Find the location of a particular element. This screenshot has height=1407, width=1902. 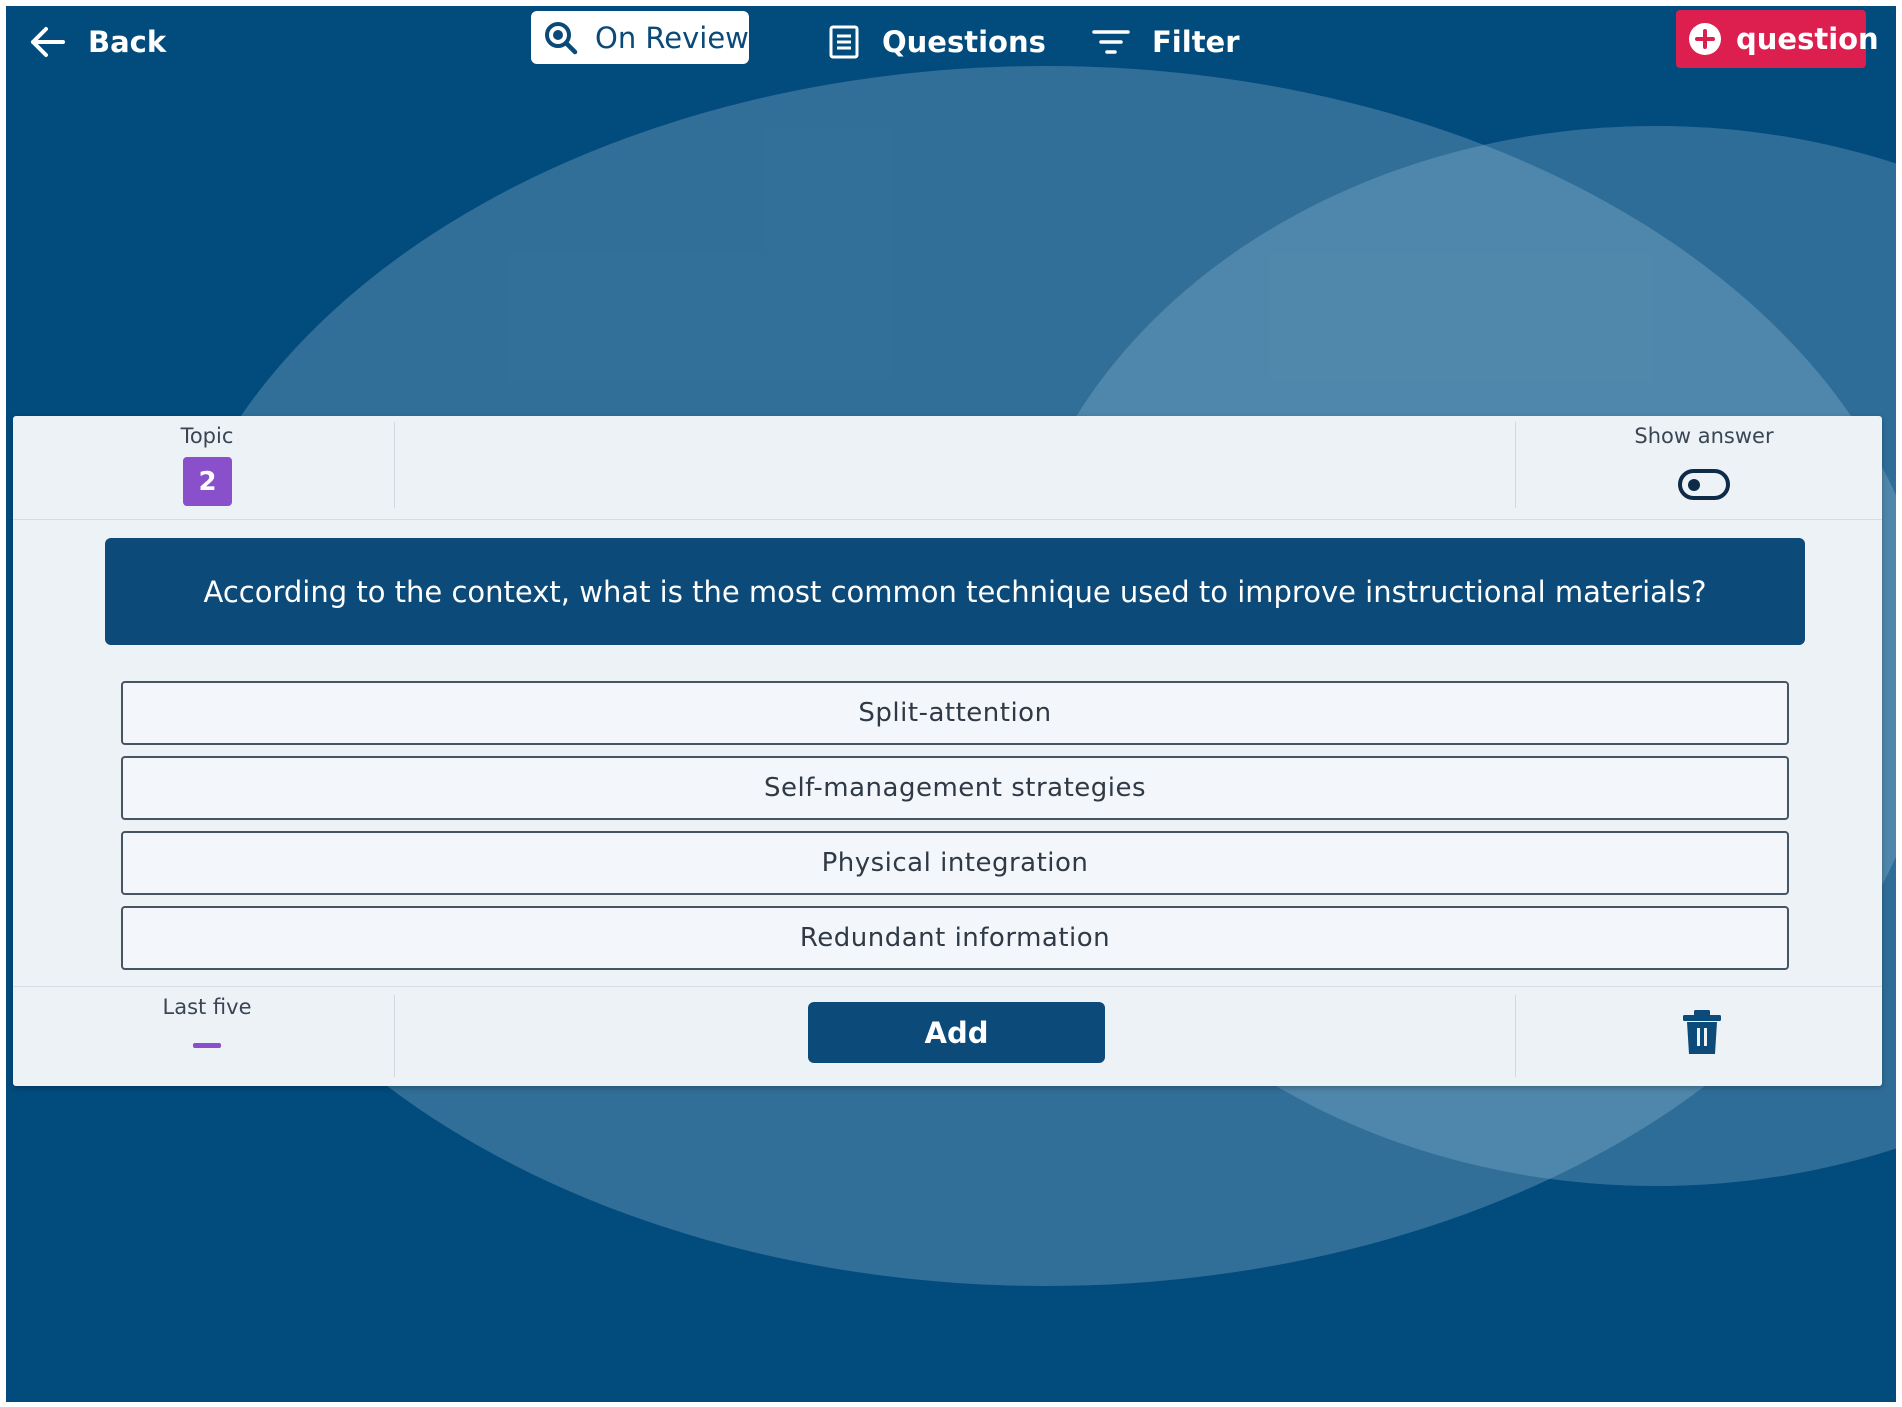

card-footer: Last five Add is located at coordinates (947, 1036).